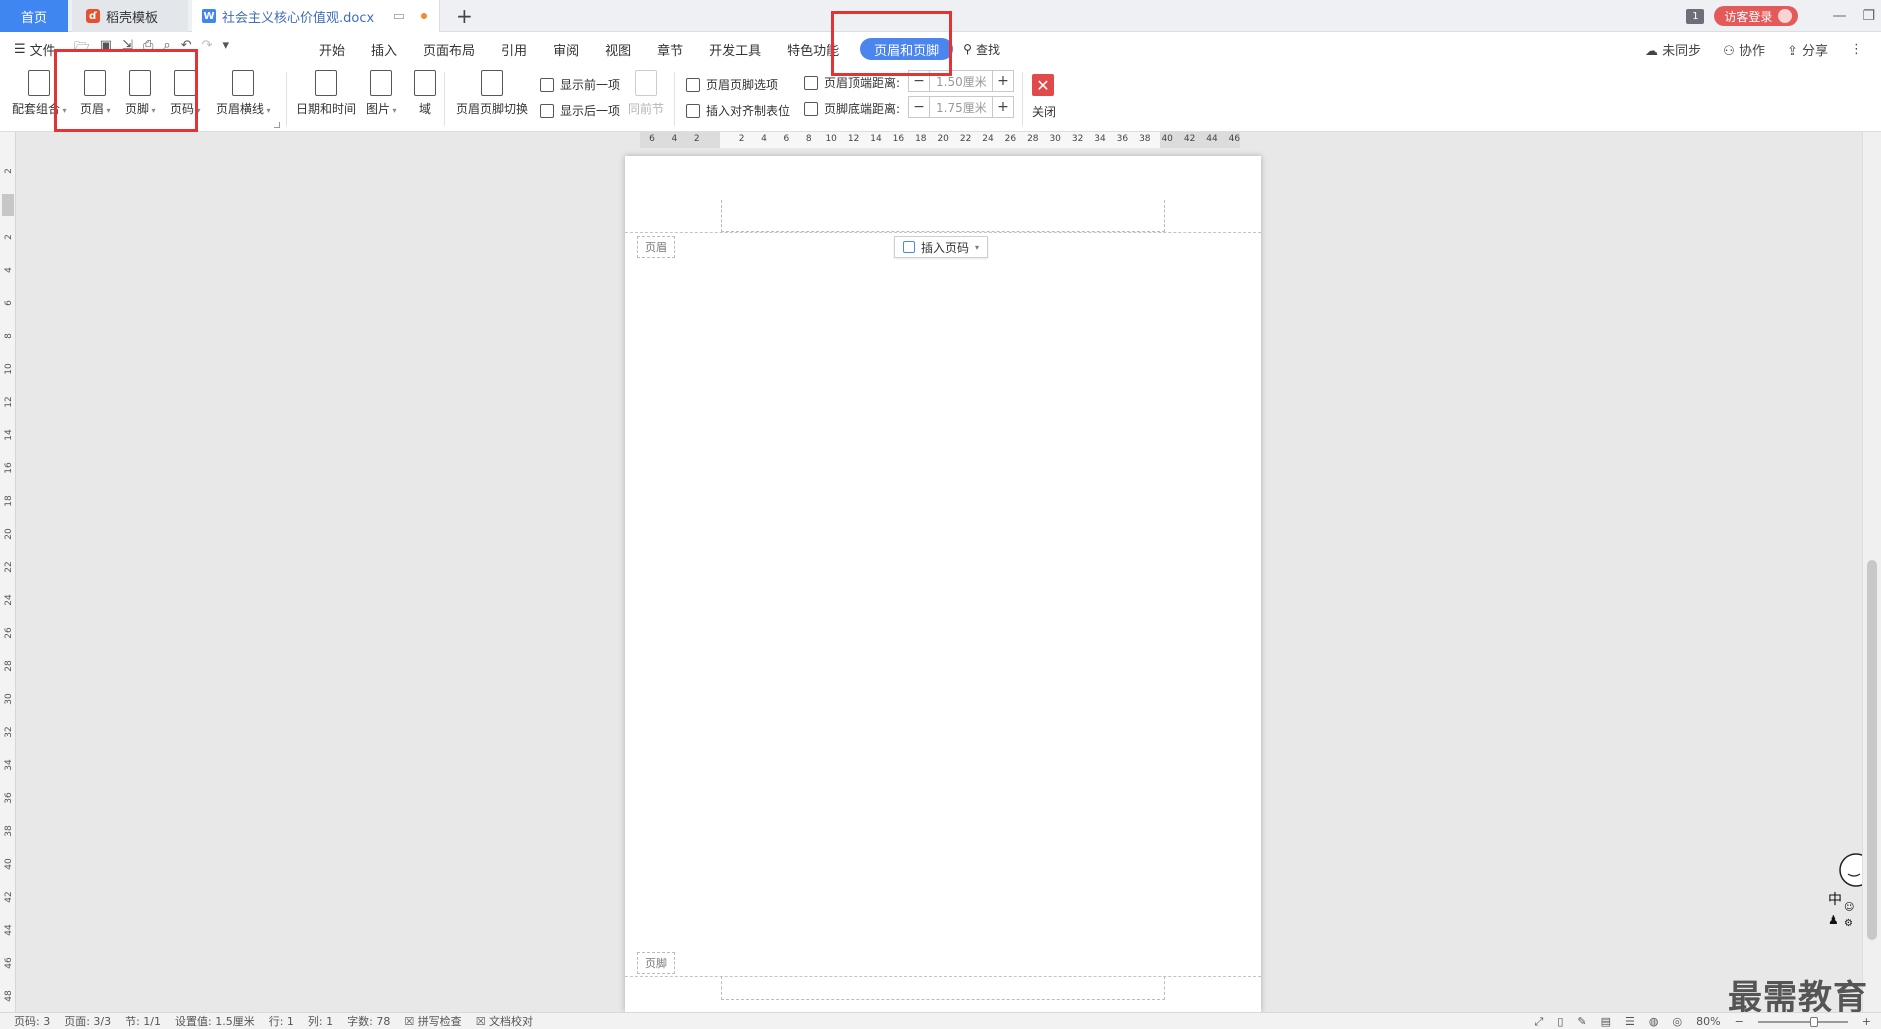 This screenshot has width=1881, height=1029. Describe the element at coordinates (943, 216) in the screenshot. I see `header-area` at that location.